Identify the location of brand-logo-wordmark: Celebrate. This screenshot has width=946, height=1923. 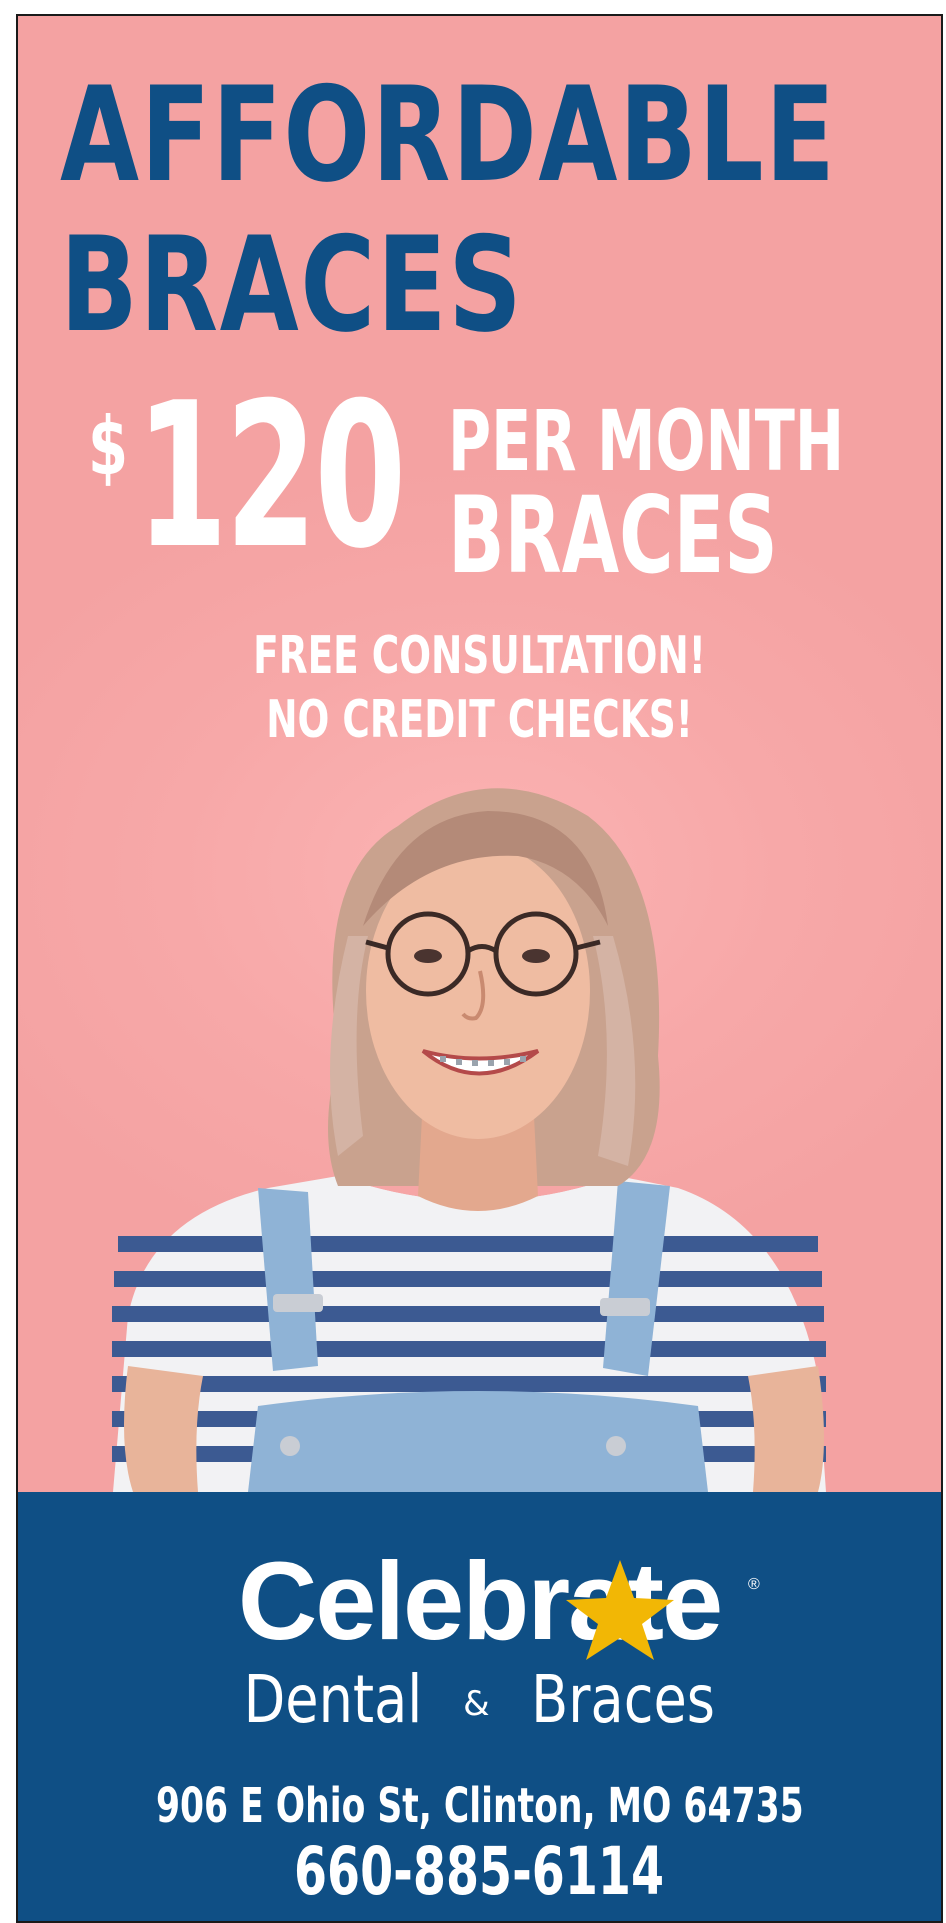
(480, 1601).